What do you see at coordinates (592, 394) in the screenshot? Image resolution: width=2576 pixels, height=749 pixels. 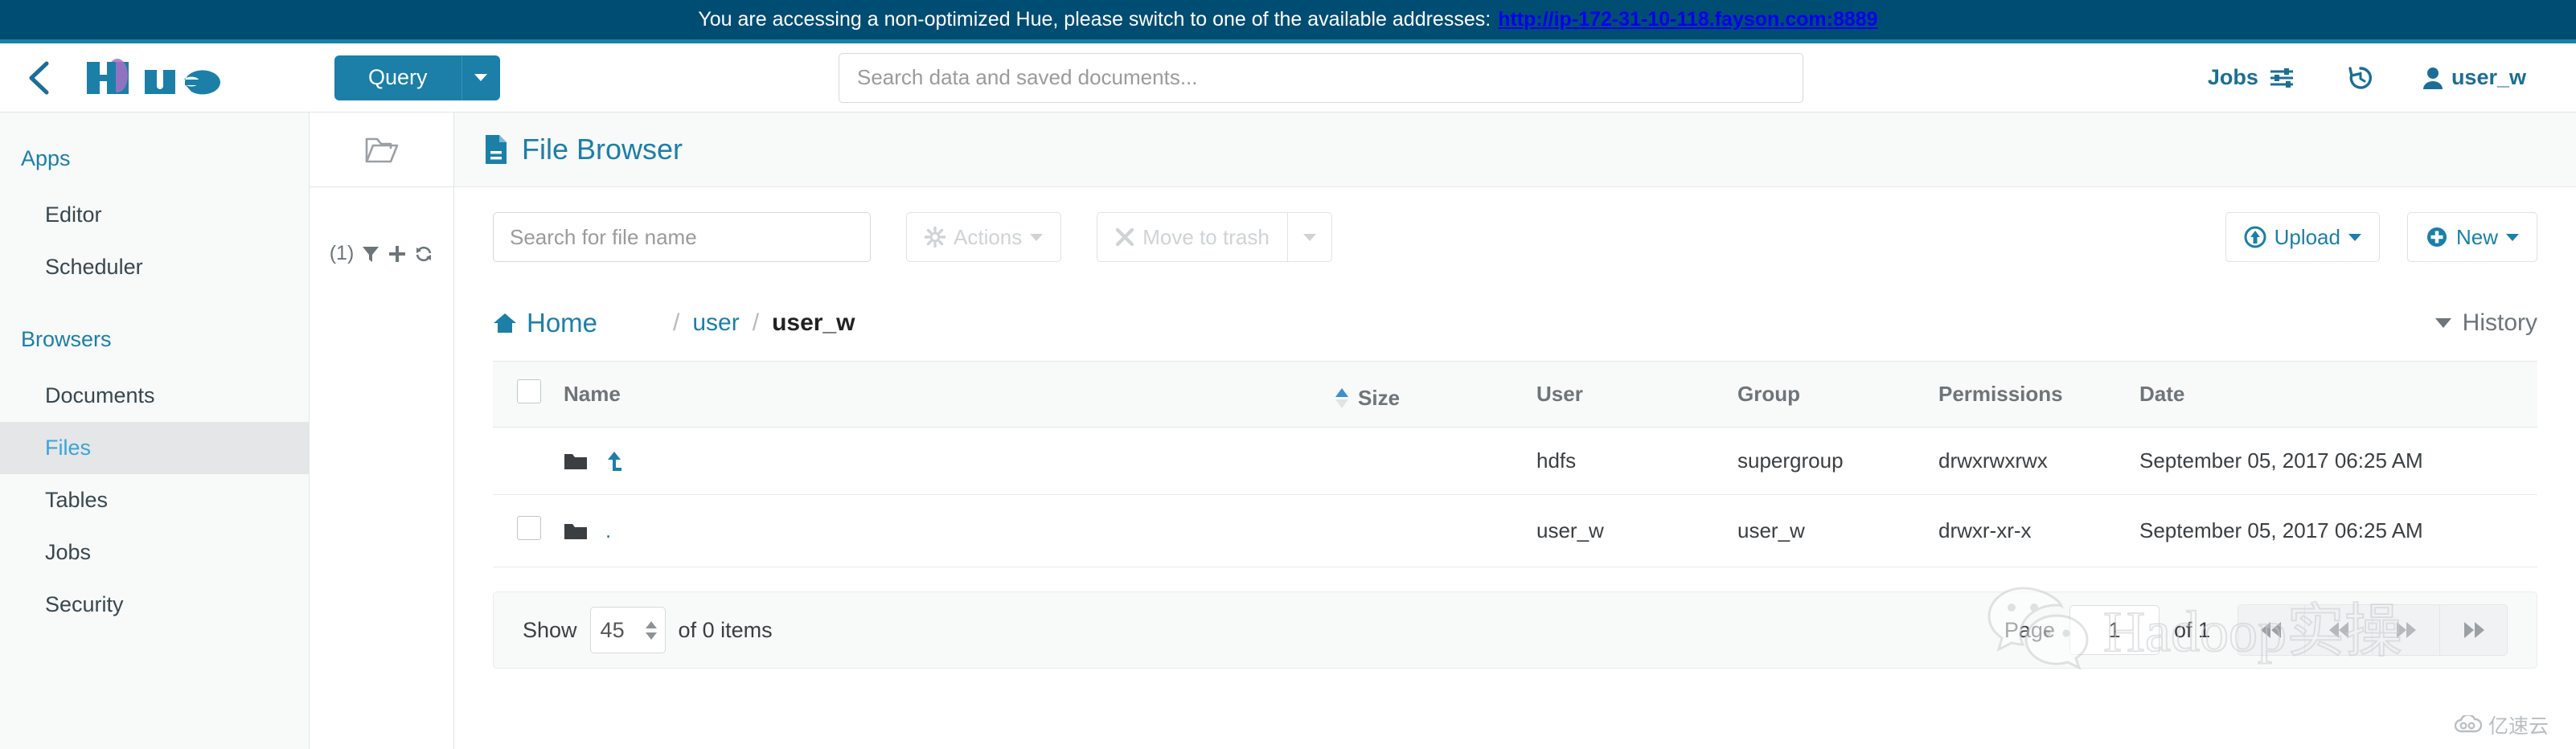 I see `column-header-name-label: Name` at bounding box center [592, 394].